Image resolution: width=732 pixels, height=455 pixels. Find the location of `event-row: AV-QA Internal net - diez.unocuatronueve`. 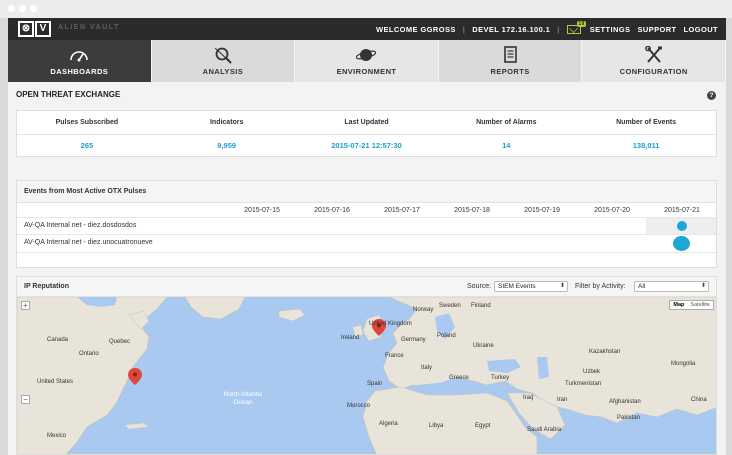

event-row: AV-QA Internal net - diez.unocuatronueve is located at coordinates (366, 244).